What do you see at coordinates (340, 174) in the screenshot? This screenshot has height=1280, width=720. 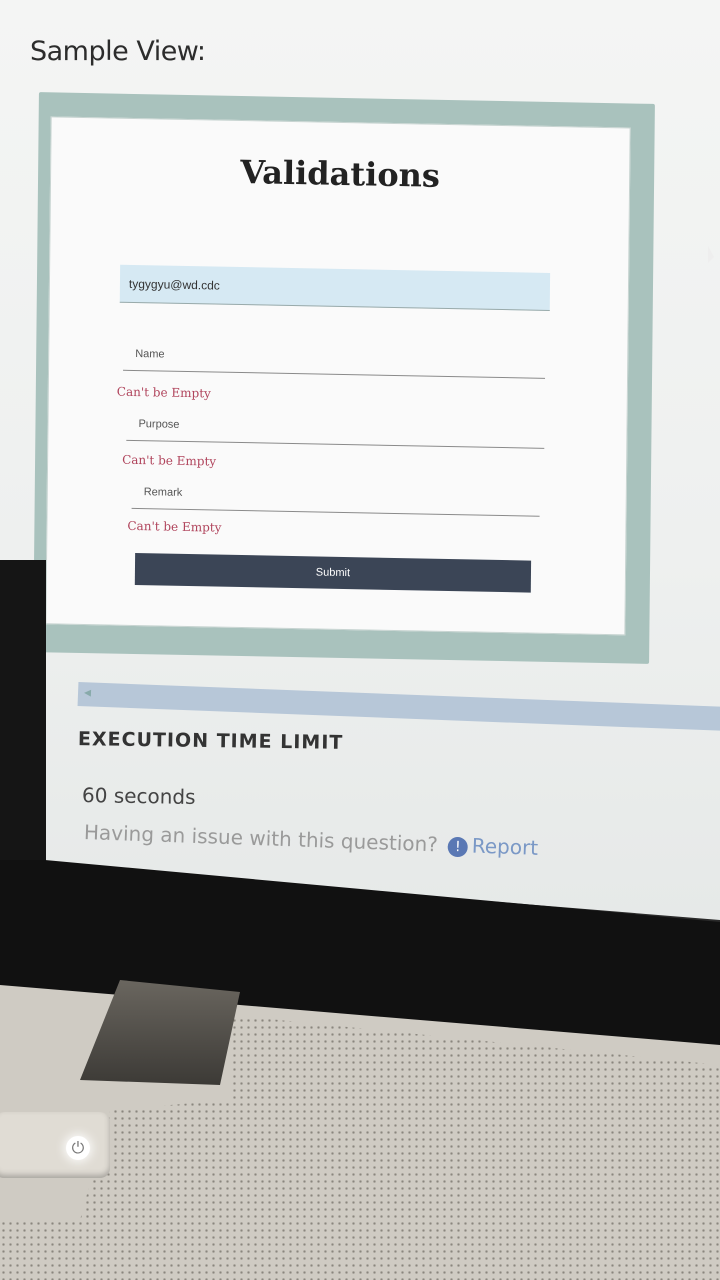 I see `form-title: Validations` at bounding box center [340, 174].